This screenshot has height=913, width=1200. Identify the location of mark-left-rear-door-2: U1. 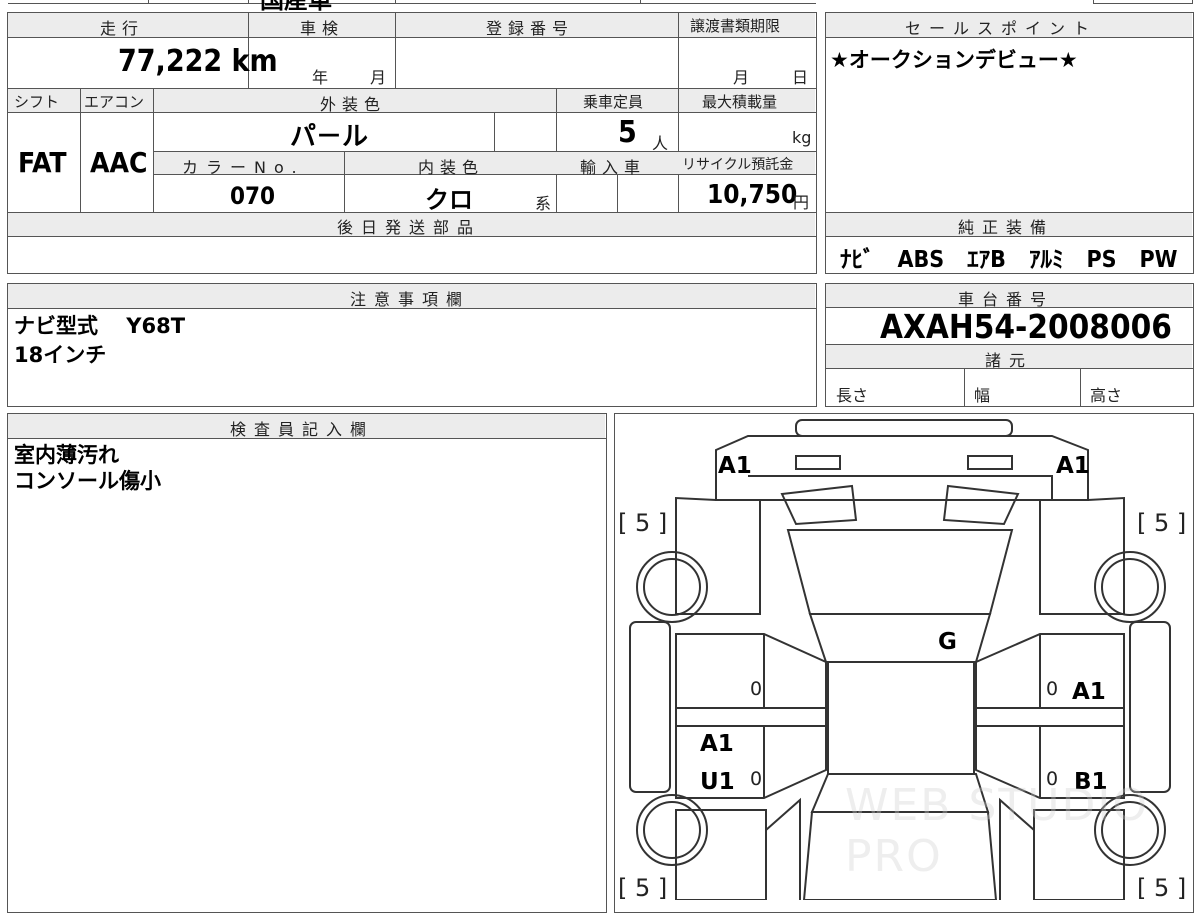
(717, 782).